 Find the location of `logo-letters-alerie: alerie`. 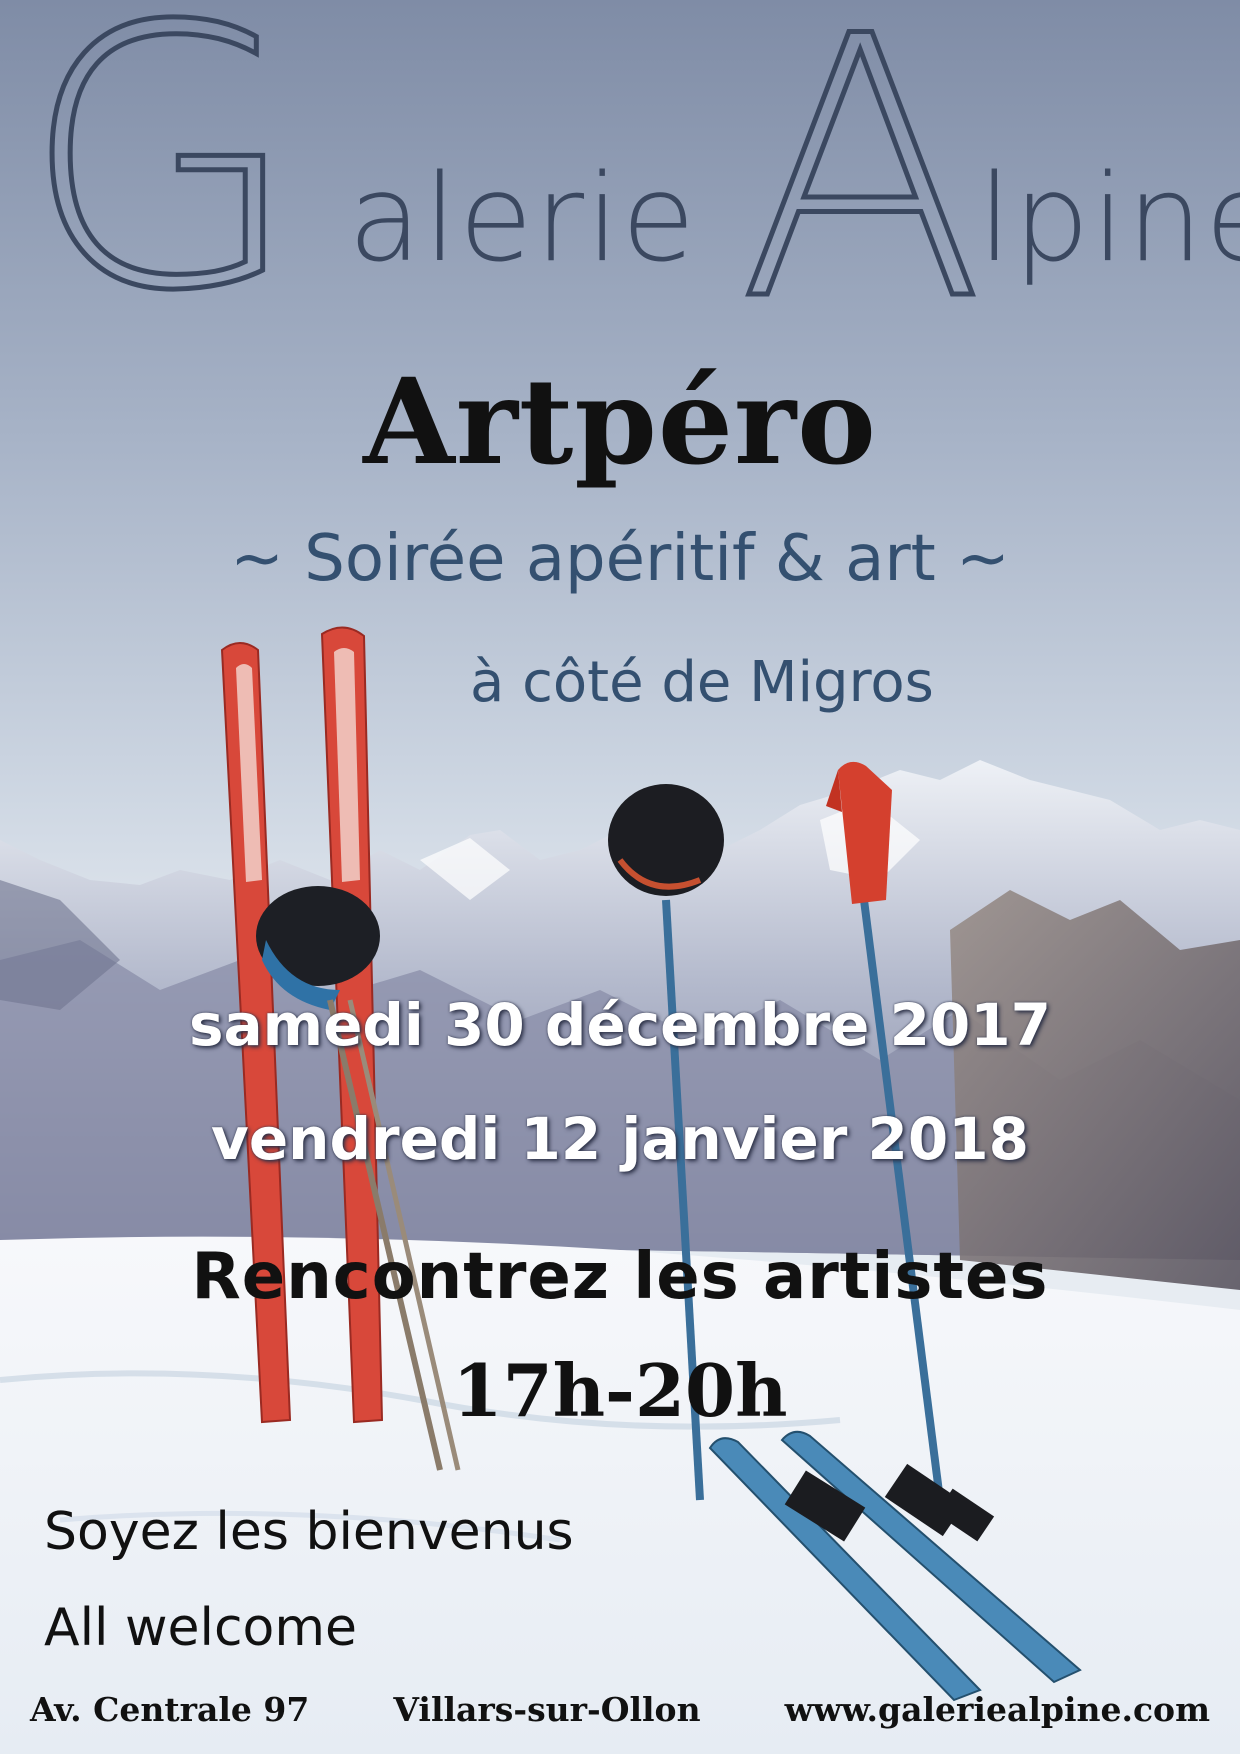

logo-letters-alerie: alerie is located at coordinates (523, 219).